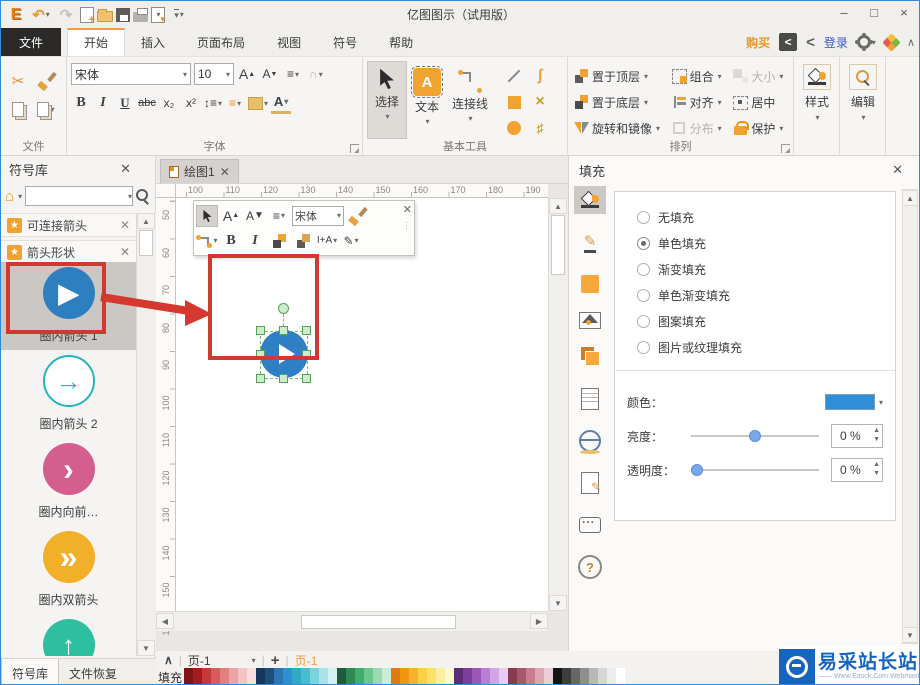 The height and width of the screenshot is (685, 920). Describe the element at coordinates (699, 76) in the screenshot. I see `arrange-group-button: 组合 ▾` at that location.